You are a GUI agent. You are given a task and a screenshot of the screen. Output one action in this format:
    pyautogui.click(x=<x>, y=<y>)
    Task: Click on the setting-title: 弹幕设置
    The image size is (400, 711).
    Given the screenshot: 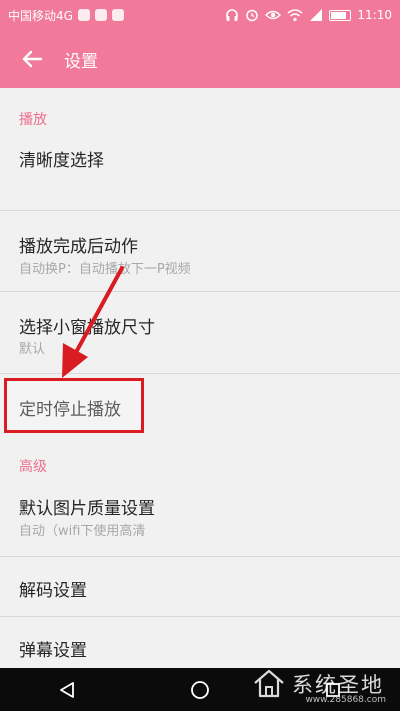 What is the action you would take?
    pyautogui.click(x=53, y=651)
    